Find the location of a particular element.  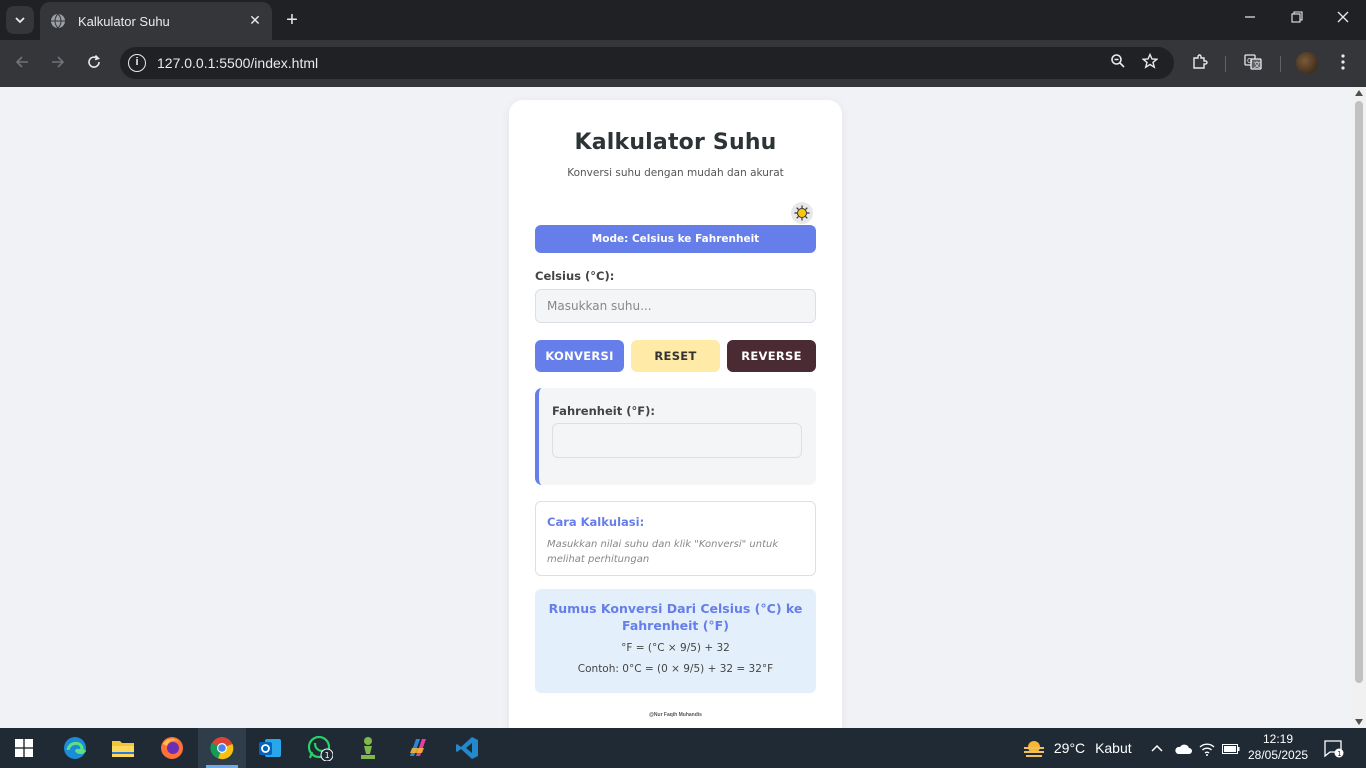

taskbar: 1 29°C Kabut 12:19 28/05/2025 1 is located at coordinates (683, 748).